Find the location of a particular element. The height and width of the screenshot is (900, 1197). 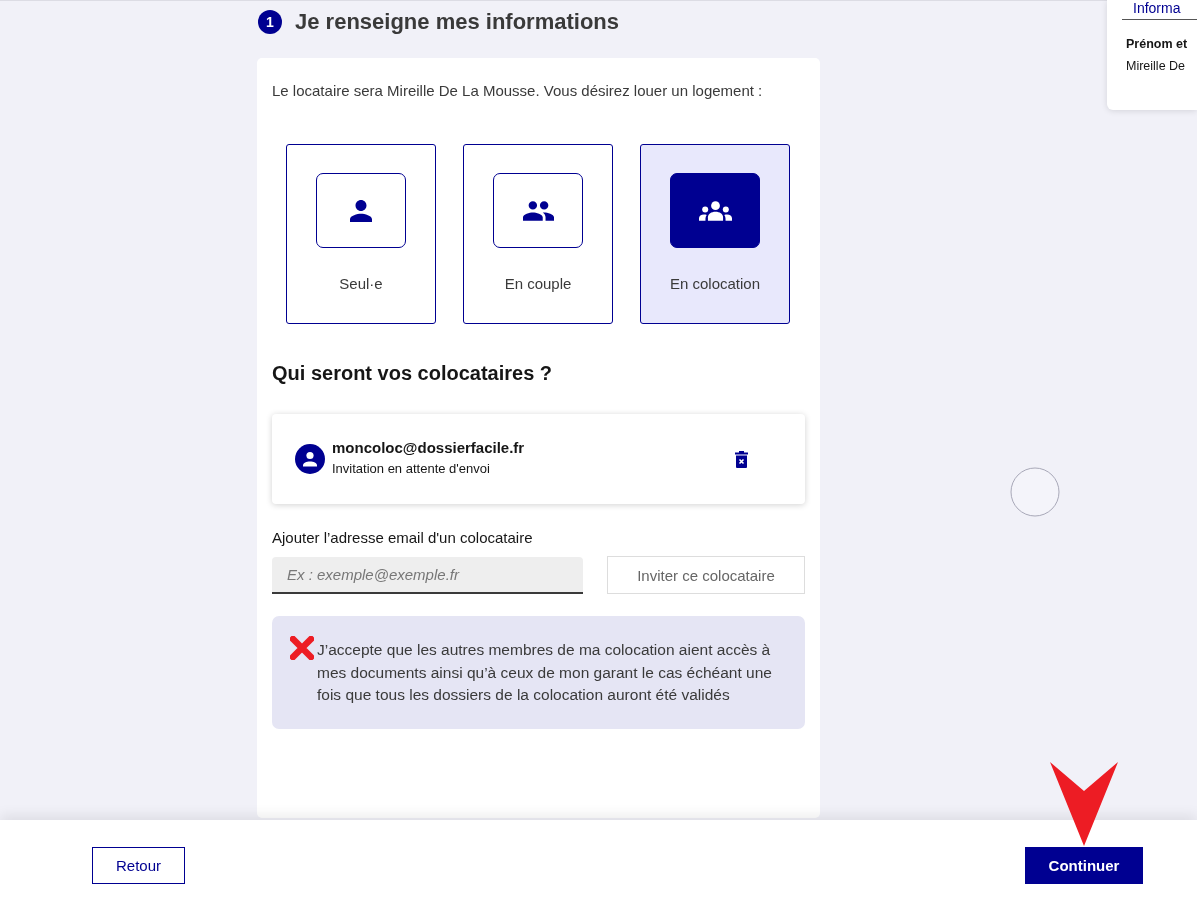

housing-option: Seul·e is located at coordinates (361, 234).